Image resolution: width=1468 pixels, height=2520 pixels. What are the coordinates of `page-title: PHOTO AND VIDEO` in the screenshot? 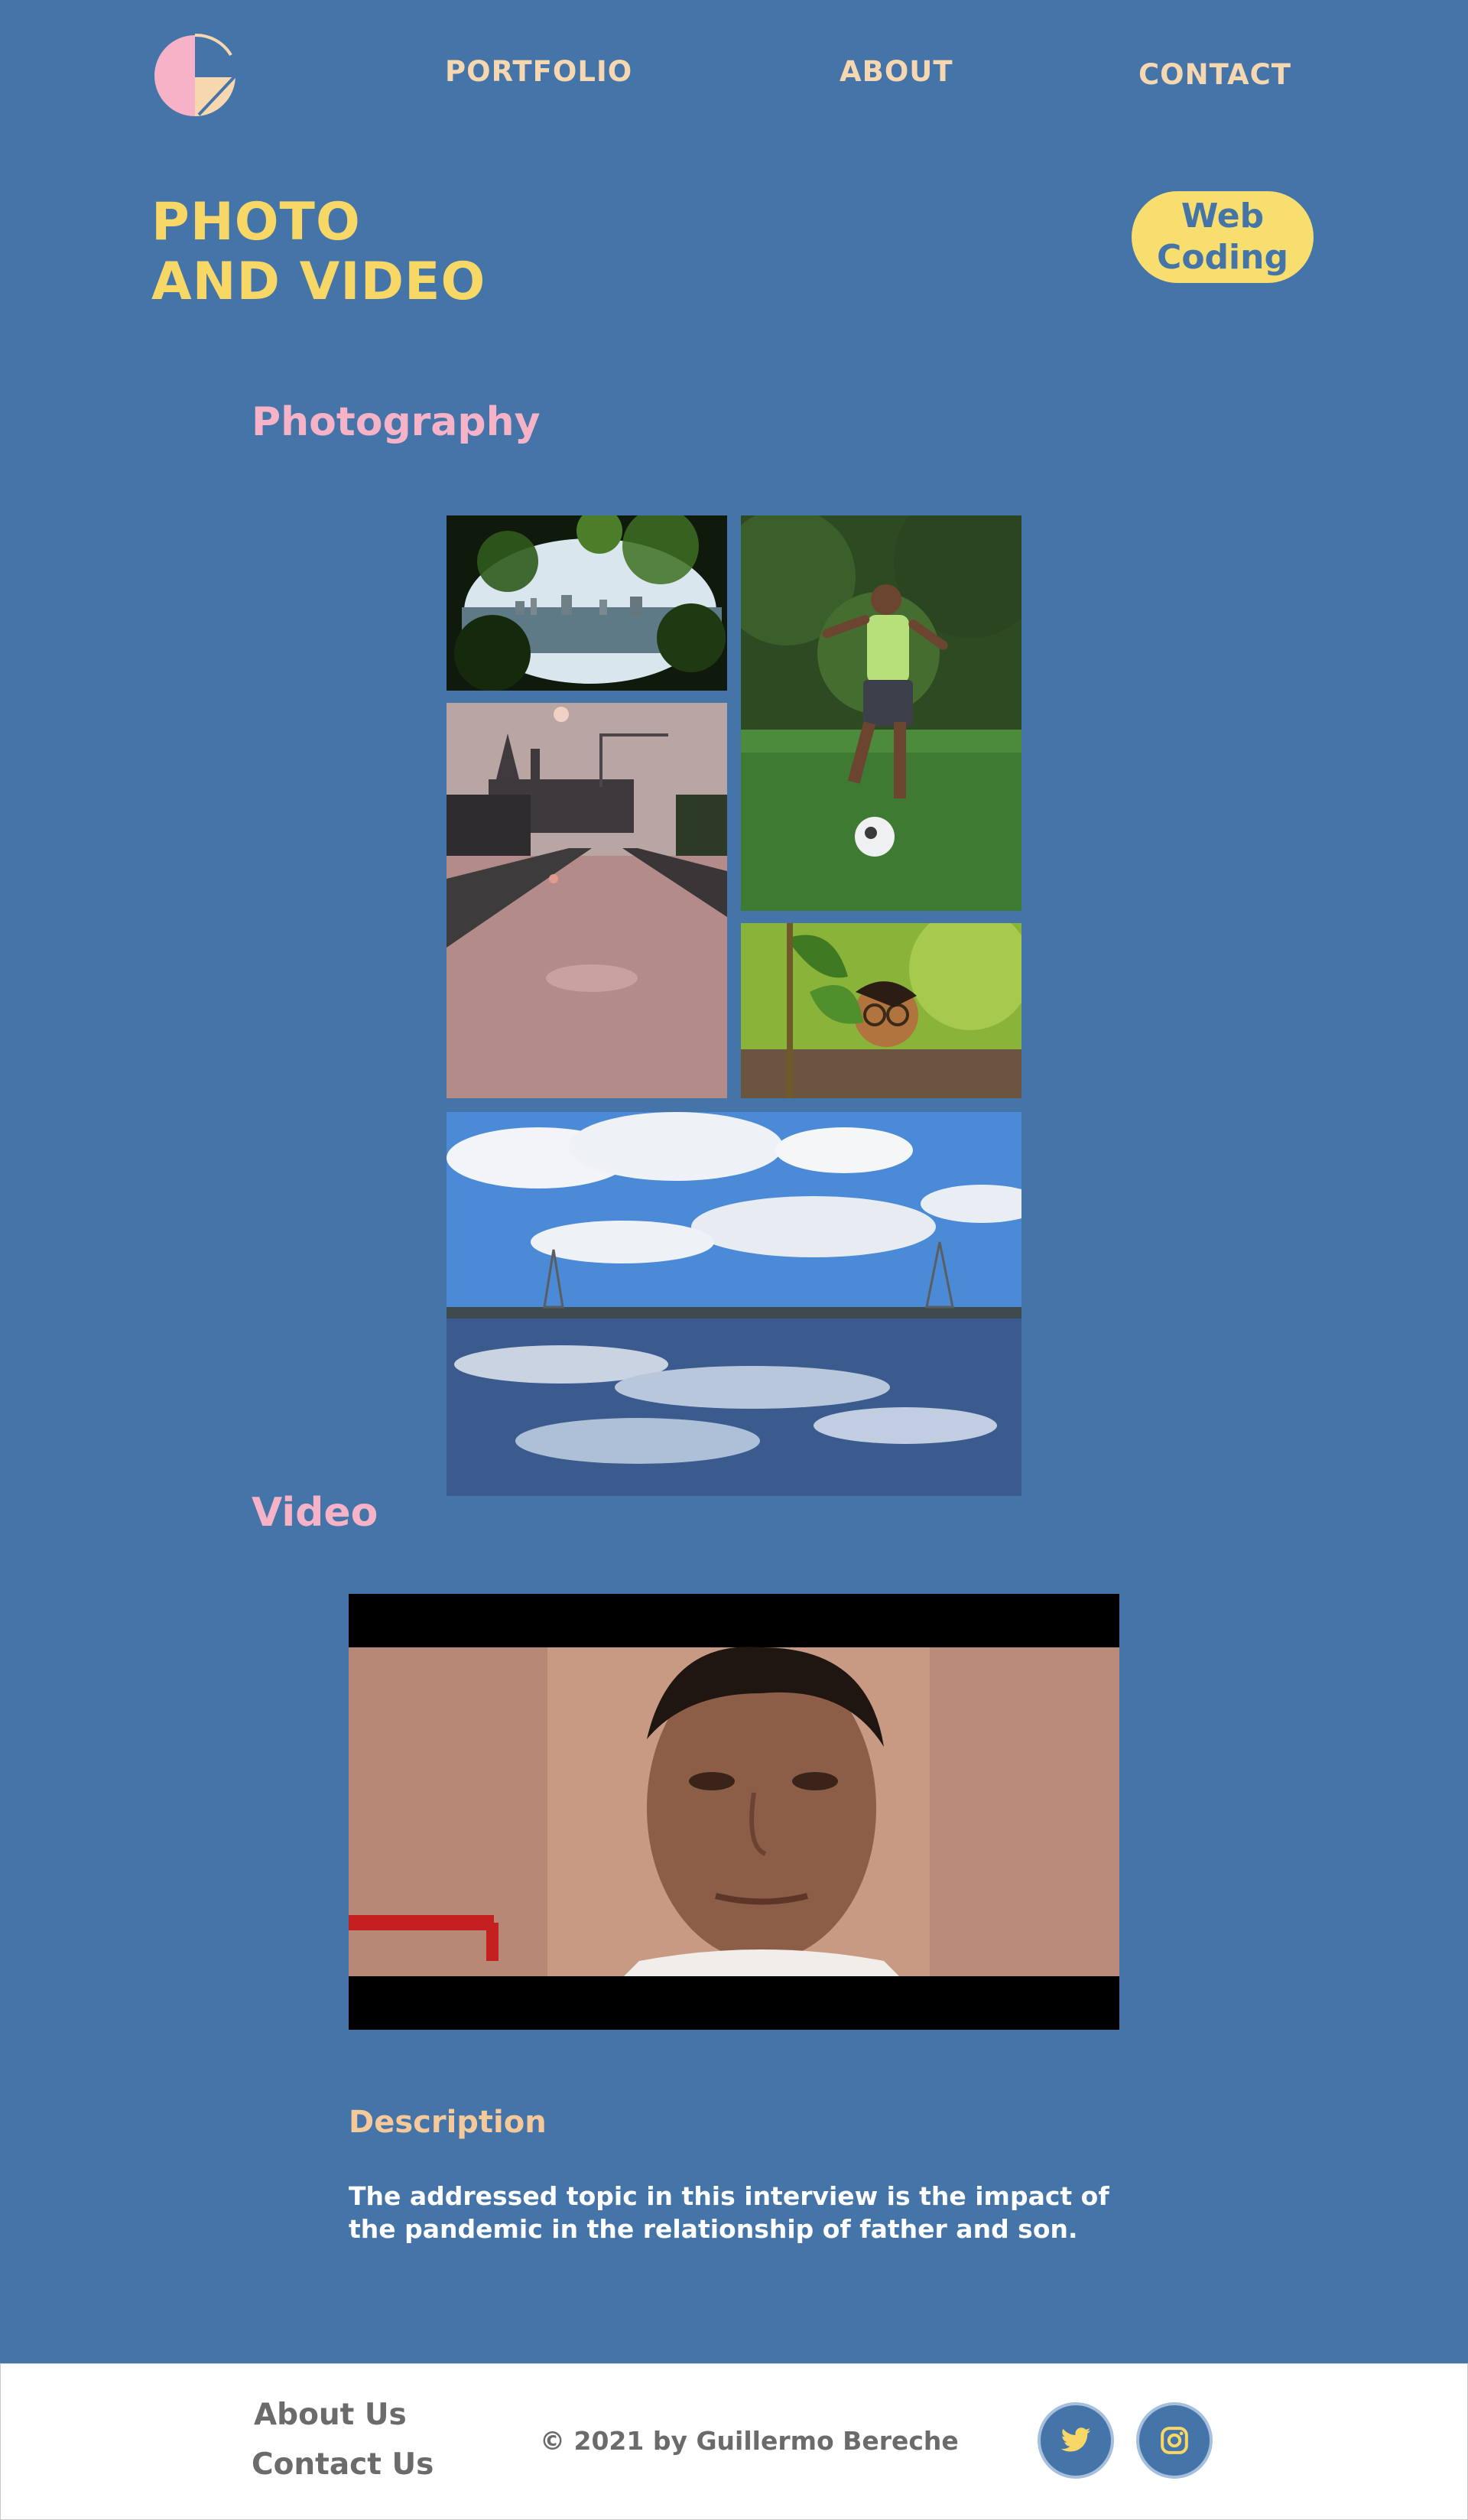 It's located at (318, 252).